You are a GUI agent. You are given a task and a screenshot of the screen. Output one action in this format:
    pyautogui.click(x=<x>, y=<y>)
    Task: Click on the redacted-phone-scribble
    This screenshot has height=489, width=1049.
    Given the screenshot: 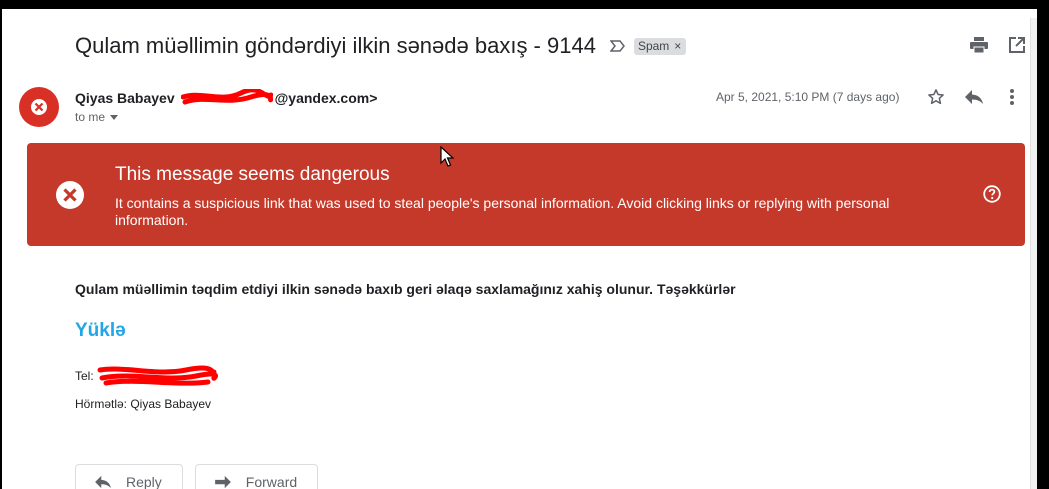 What is the action you would take?
    pyautogui.click(x=157, y=376)
    